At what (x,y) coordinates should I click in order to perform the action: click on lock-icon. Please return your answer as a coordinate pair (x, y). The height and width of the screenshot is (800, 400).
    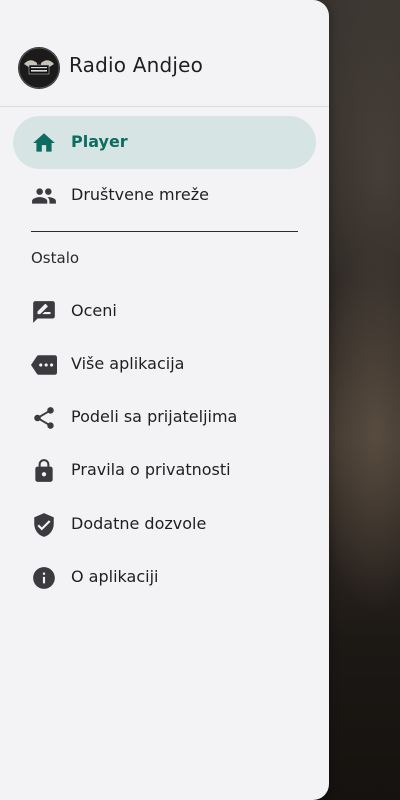
    Looking at the image, I should click on (44, 471).